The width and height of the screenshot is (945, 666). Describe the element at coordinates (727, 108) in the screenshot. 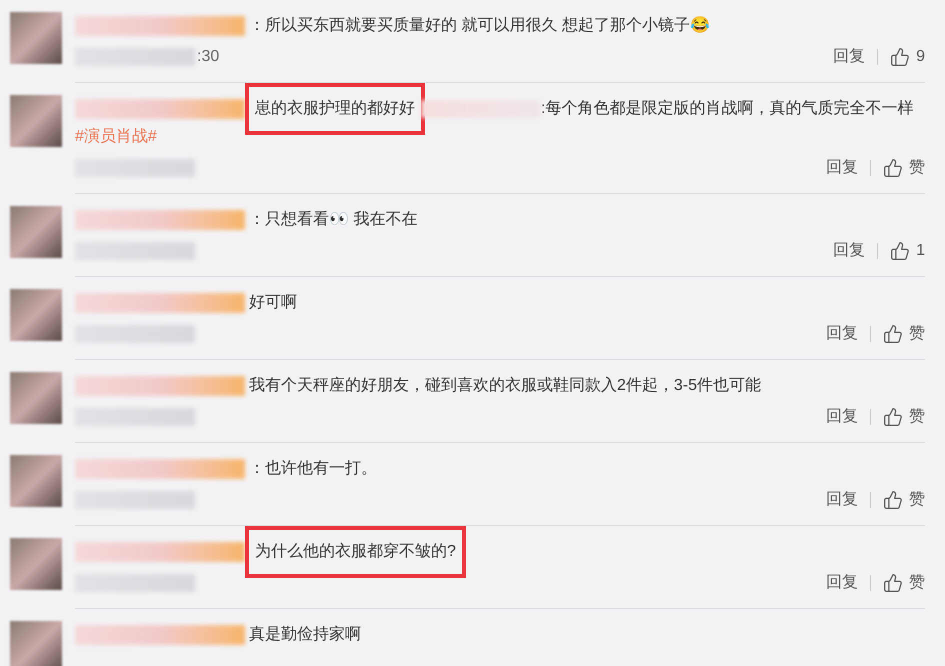

I see `comment-text: :每个角色都是限定版的肖战啊，真的气质完全不一样` at that location.